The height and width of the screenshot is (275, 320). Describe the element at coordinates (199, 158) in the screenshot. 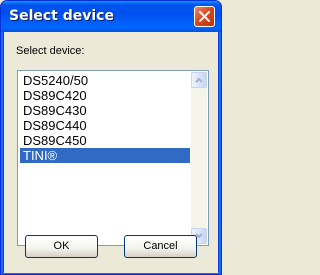

I see `vertical-scrollbar` at that location.